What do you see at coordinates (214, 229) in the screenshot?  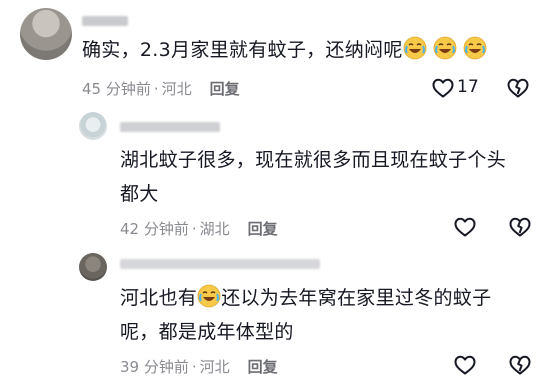 I see `location: 湖北` at bounding box center [214, 229].